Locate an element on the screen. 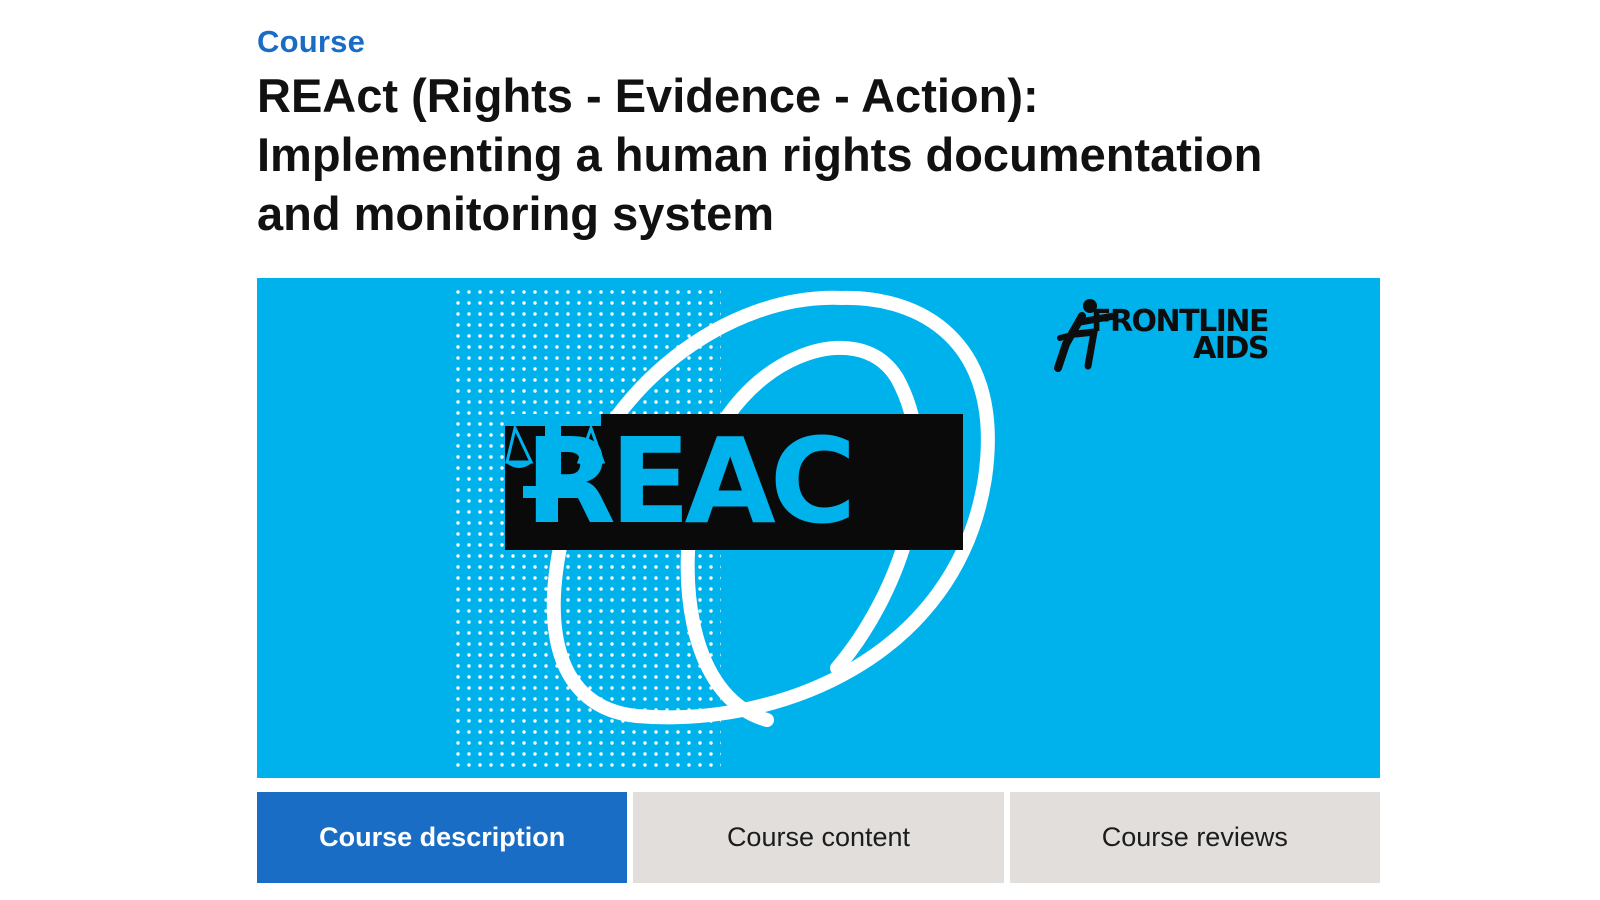 Image resolution: width=1600 pixels, height=900 pixels. tab-course-description: Course description is located at coordinates (442, 837).